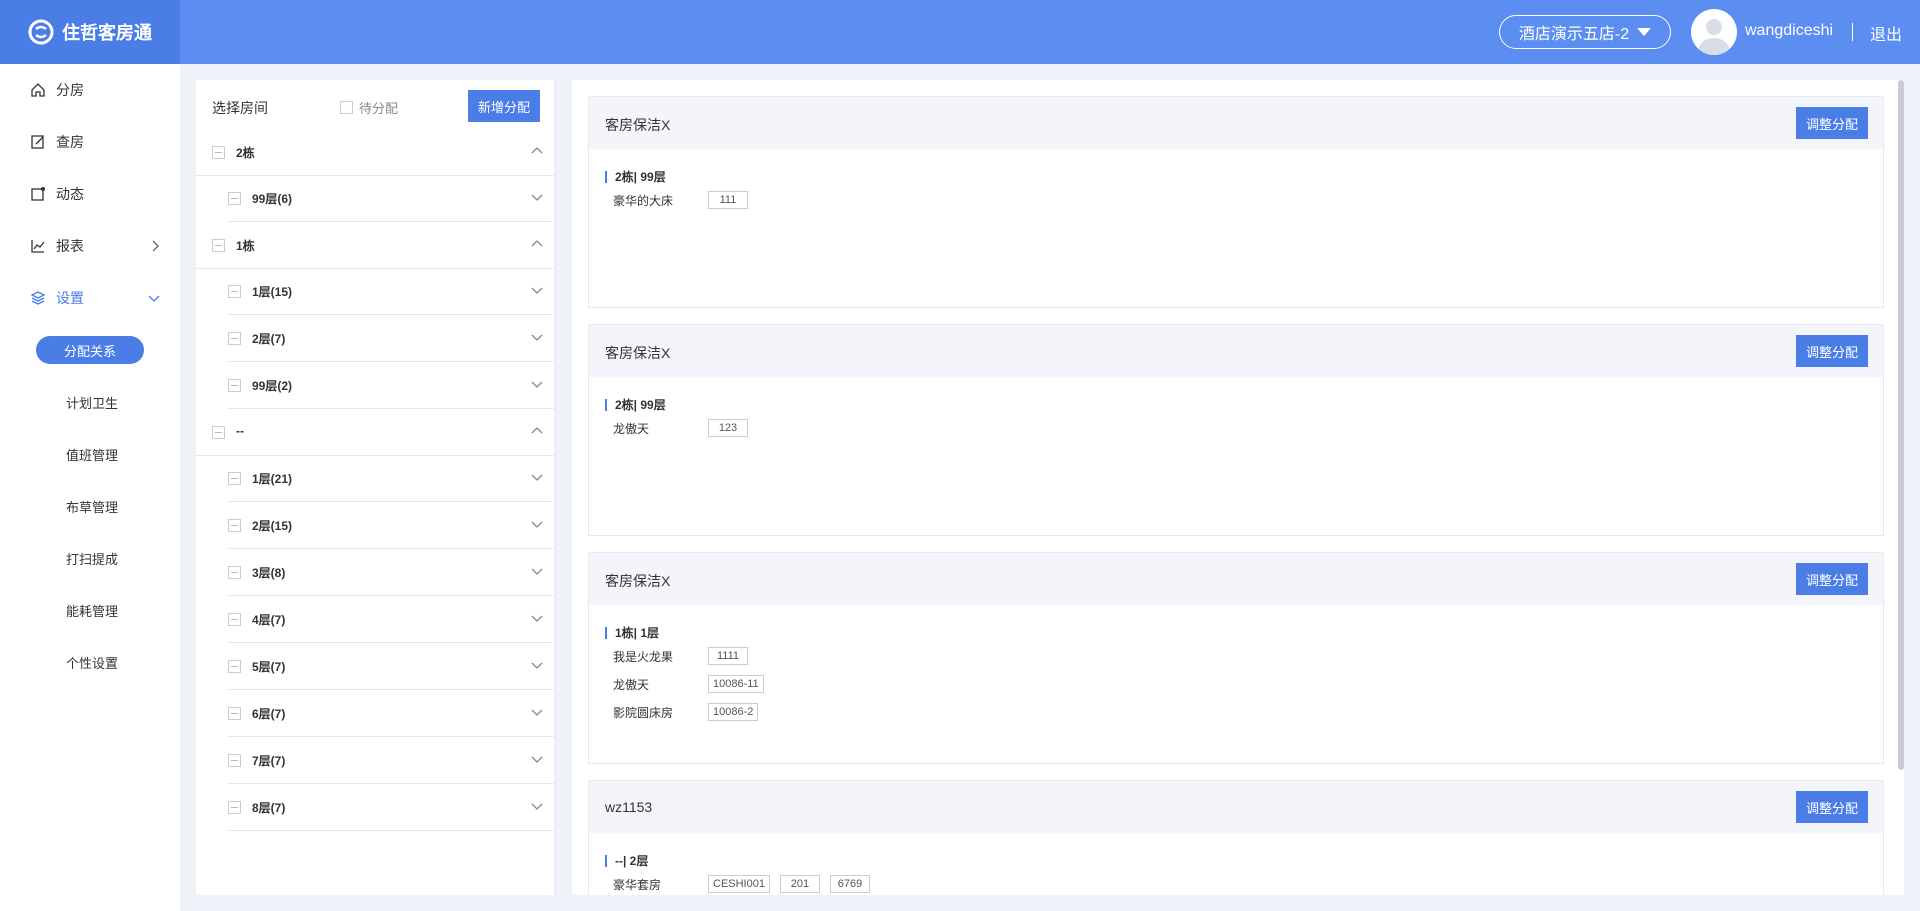 The image size is (1920, 911). What do you see at coordinates (92, 454) in the screenshot?
I see `sidebar-sub-item-duty: 值班管理` at bounding box center [92, 454].